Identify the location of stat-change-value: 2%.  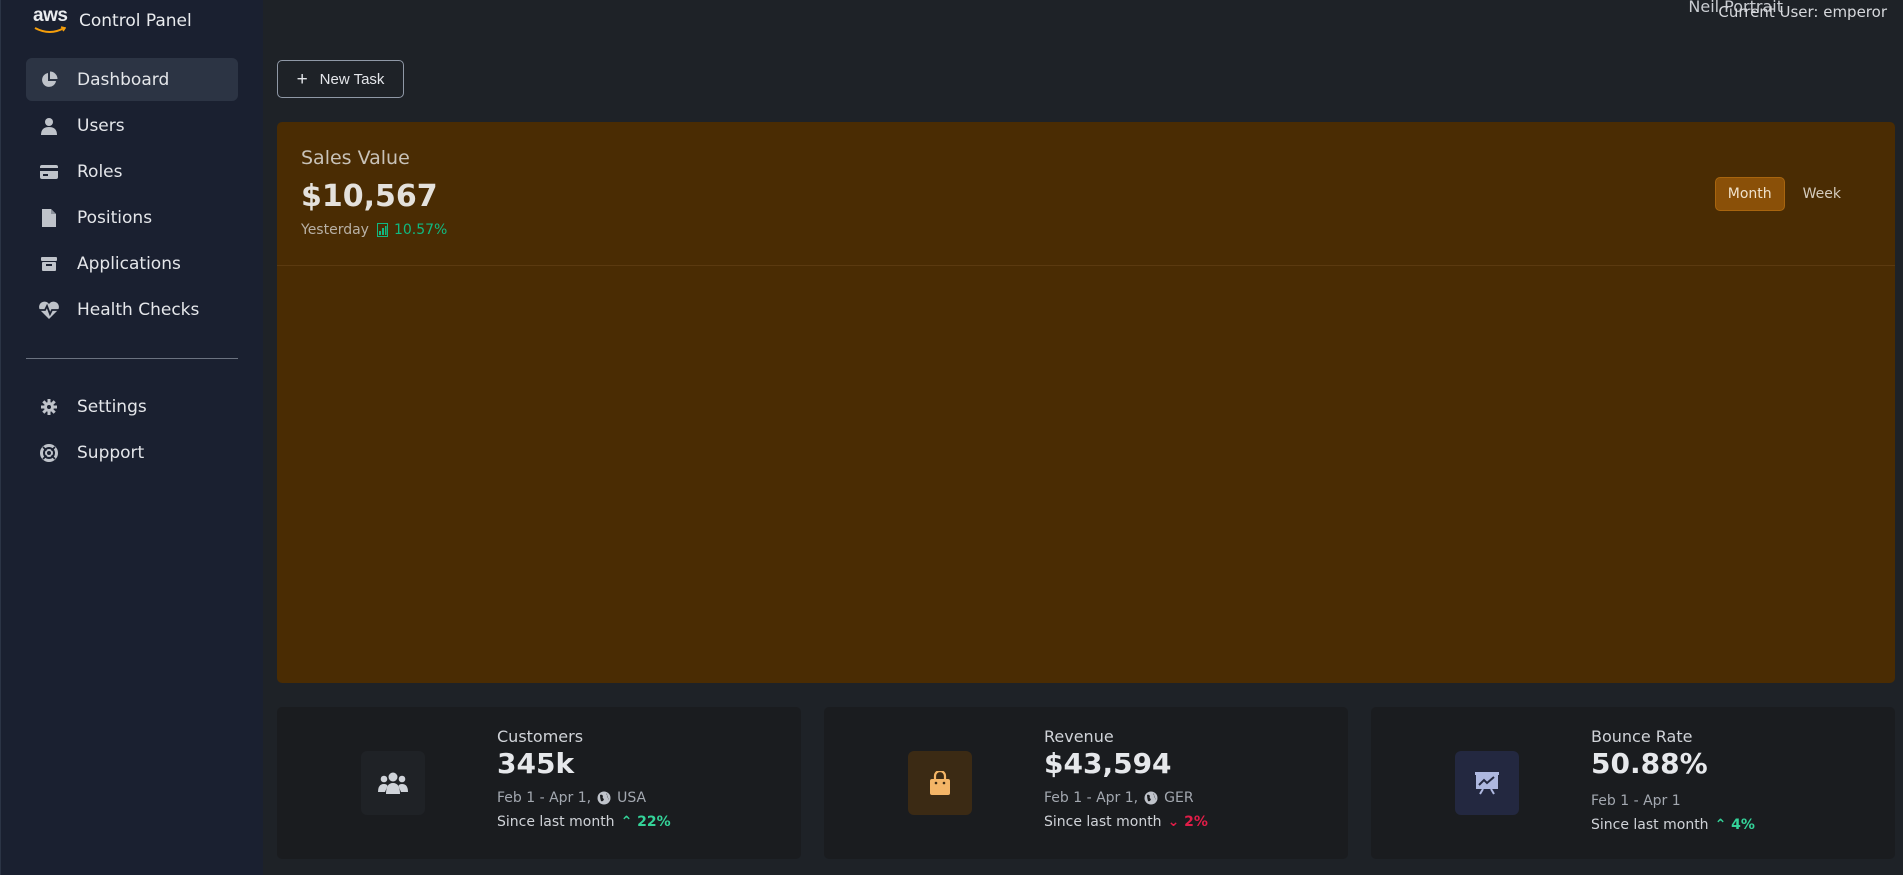
(1196, 822).